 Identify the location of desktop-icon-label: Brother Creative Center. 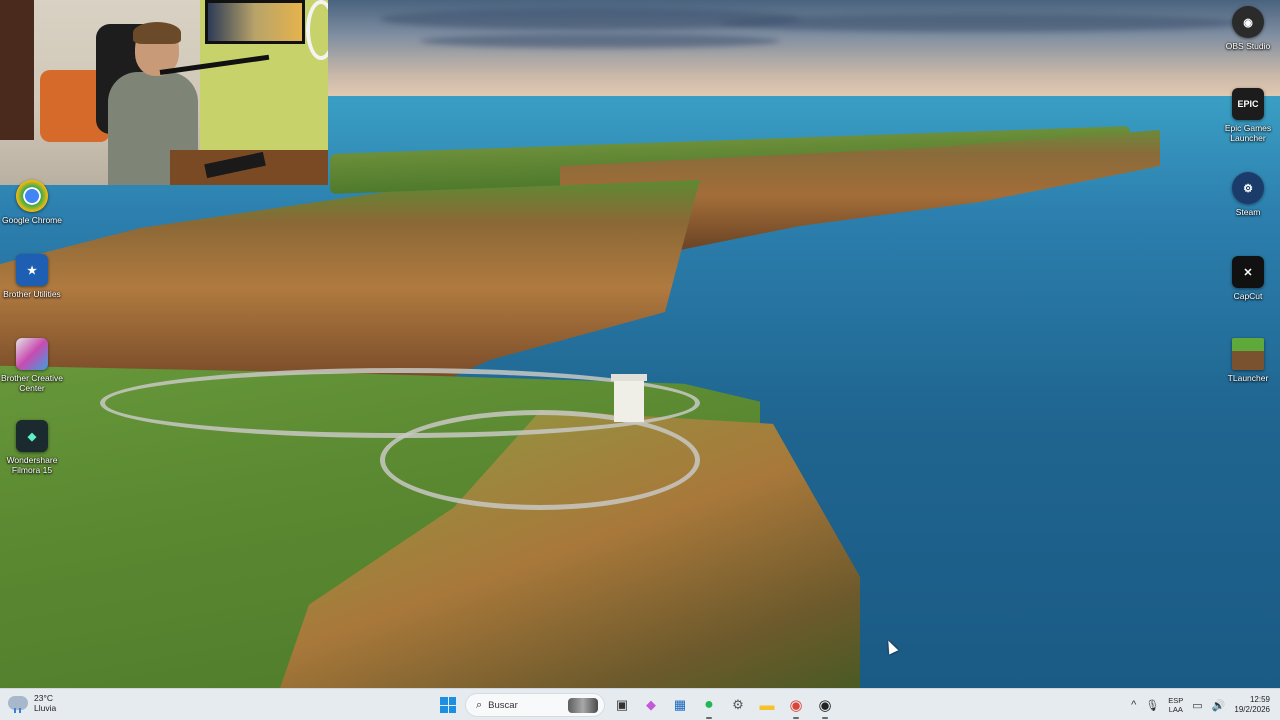
(32, 383).